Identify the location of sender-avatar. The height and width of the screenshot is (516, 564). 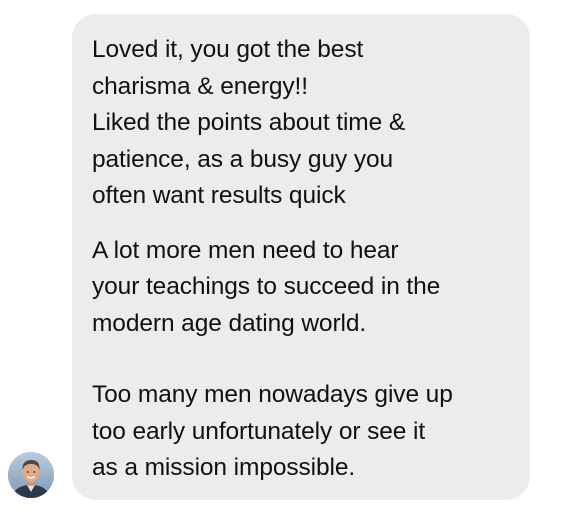
(31, 475).